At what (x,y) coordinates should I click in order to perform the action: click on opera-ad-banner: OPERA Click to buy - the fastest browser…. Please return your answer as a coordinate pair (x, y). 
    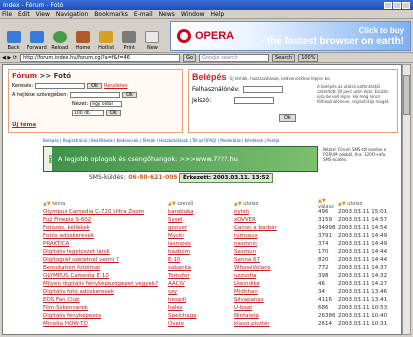
    Looking at the image, I should click on (290, 35).